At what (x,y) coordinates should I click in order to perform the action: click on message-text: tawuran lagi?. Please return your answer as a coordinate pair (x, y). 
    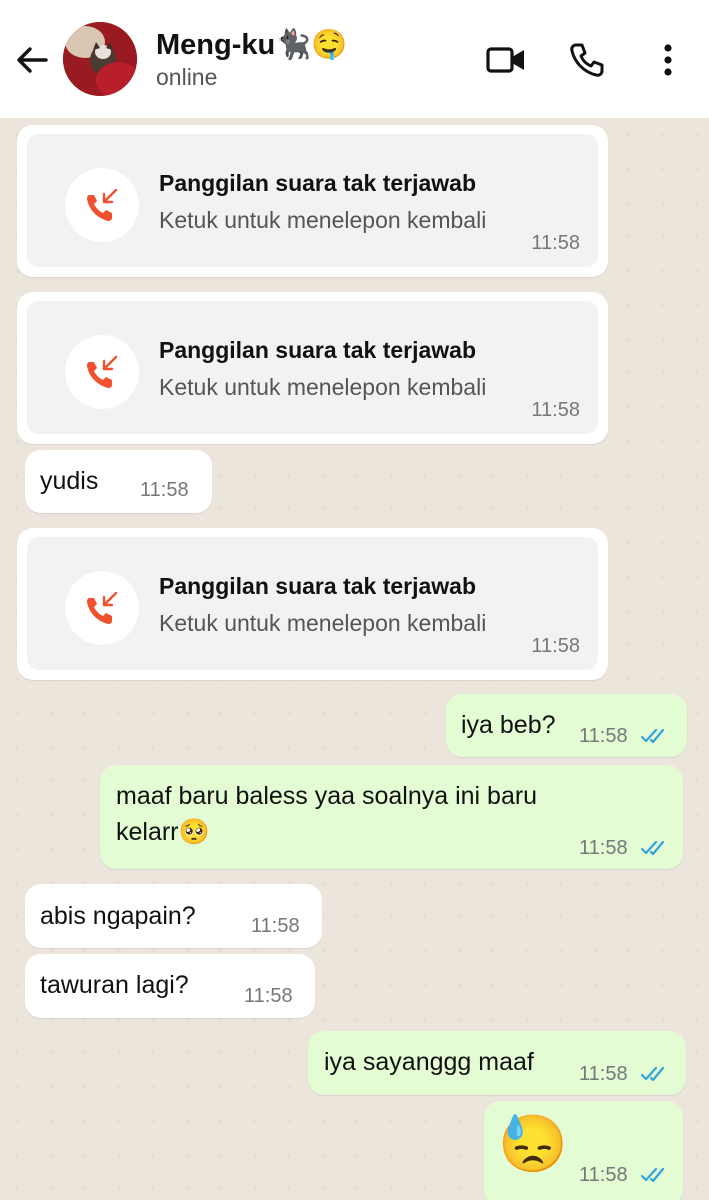
    Looking at the image, I should click on (114, 985).